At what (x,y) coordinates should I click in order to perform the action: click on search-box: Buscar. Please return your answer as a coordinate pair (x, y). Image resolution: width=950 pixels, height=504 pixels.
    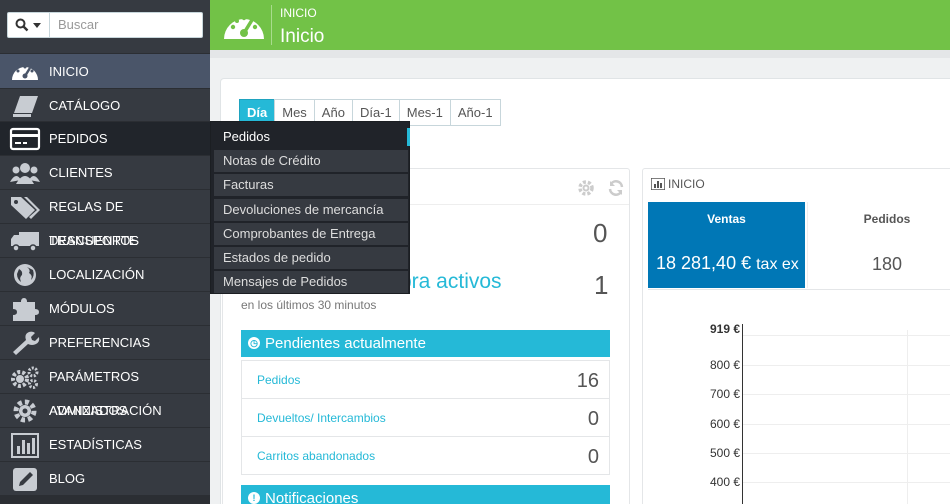
    Looking at the image, I should click on (105, 25).